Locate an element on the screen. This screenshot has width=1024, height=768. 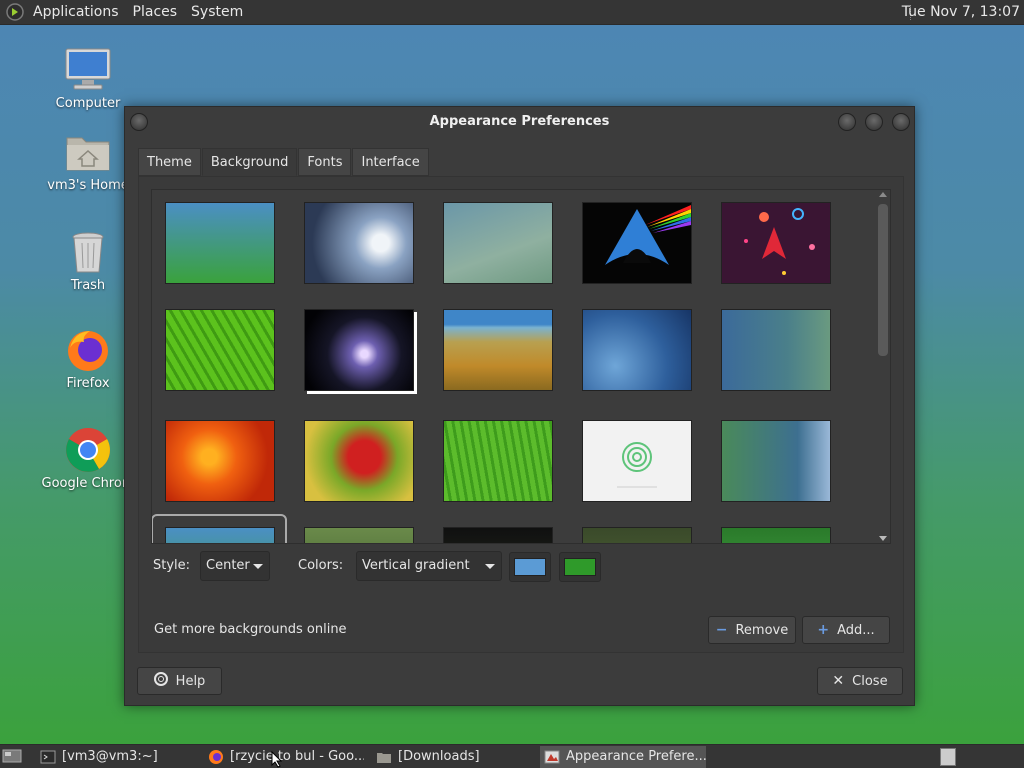
mouse-cursor-icon is located at coordinates (277, 759).